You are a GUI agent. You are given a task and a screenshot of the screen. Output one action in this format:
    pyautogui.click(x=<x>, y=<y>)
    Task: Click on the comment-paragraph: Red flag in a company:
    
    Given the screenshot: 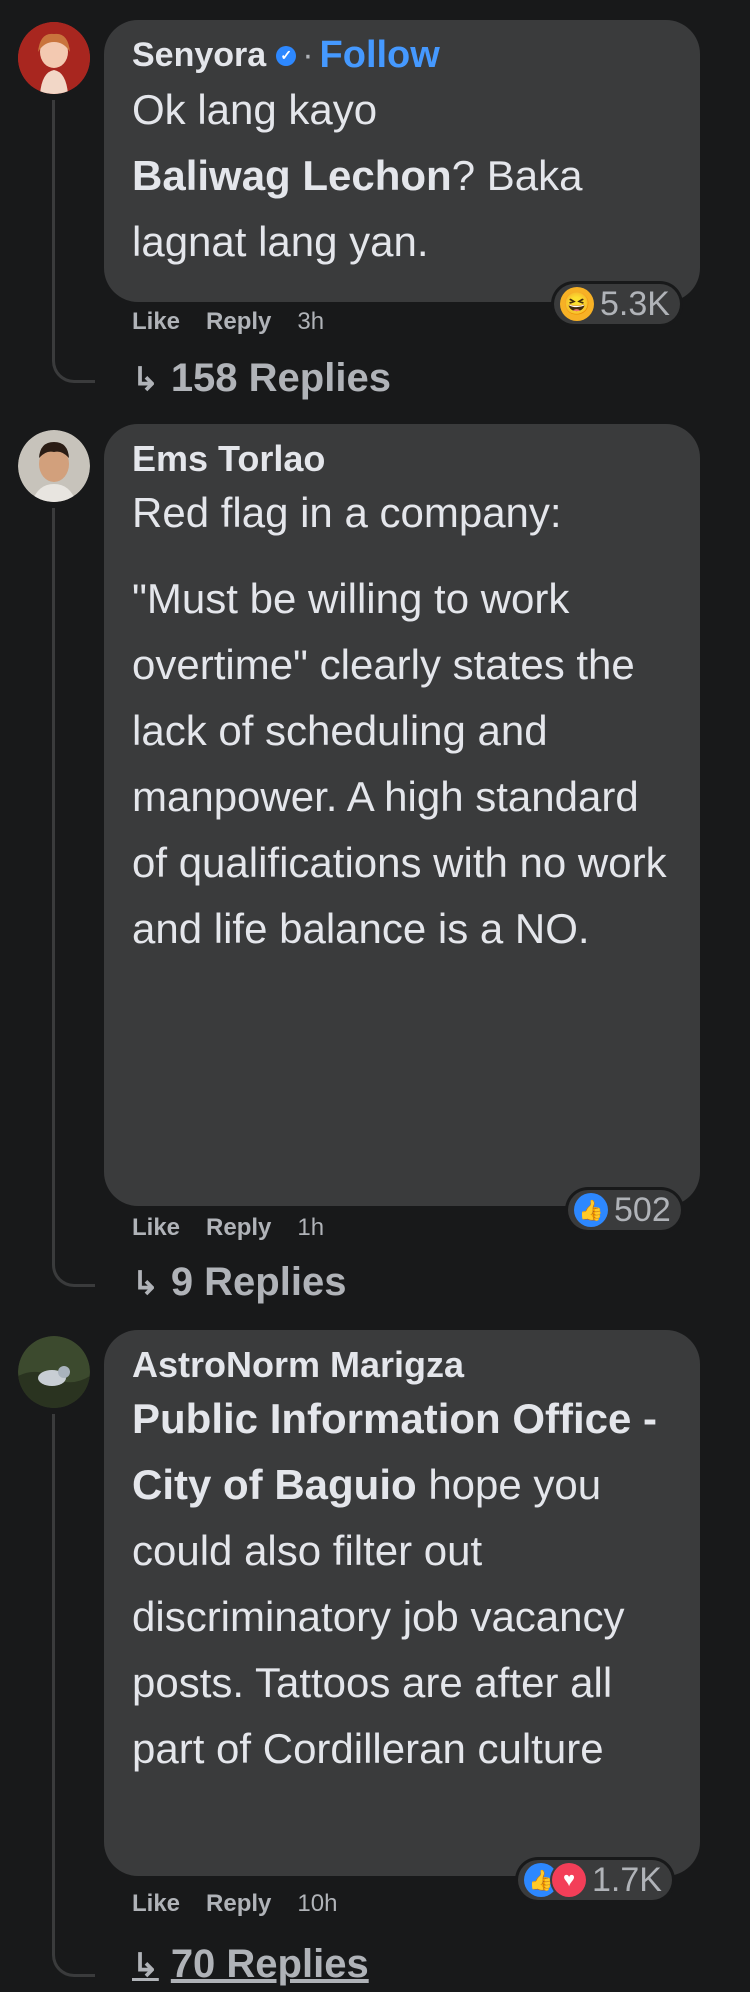 What is the action you would take?
    pyautogui.click(x=347, y=512)
    